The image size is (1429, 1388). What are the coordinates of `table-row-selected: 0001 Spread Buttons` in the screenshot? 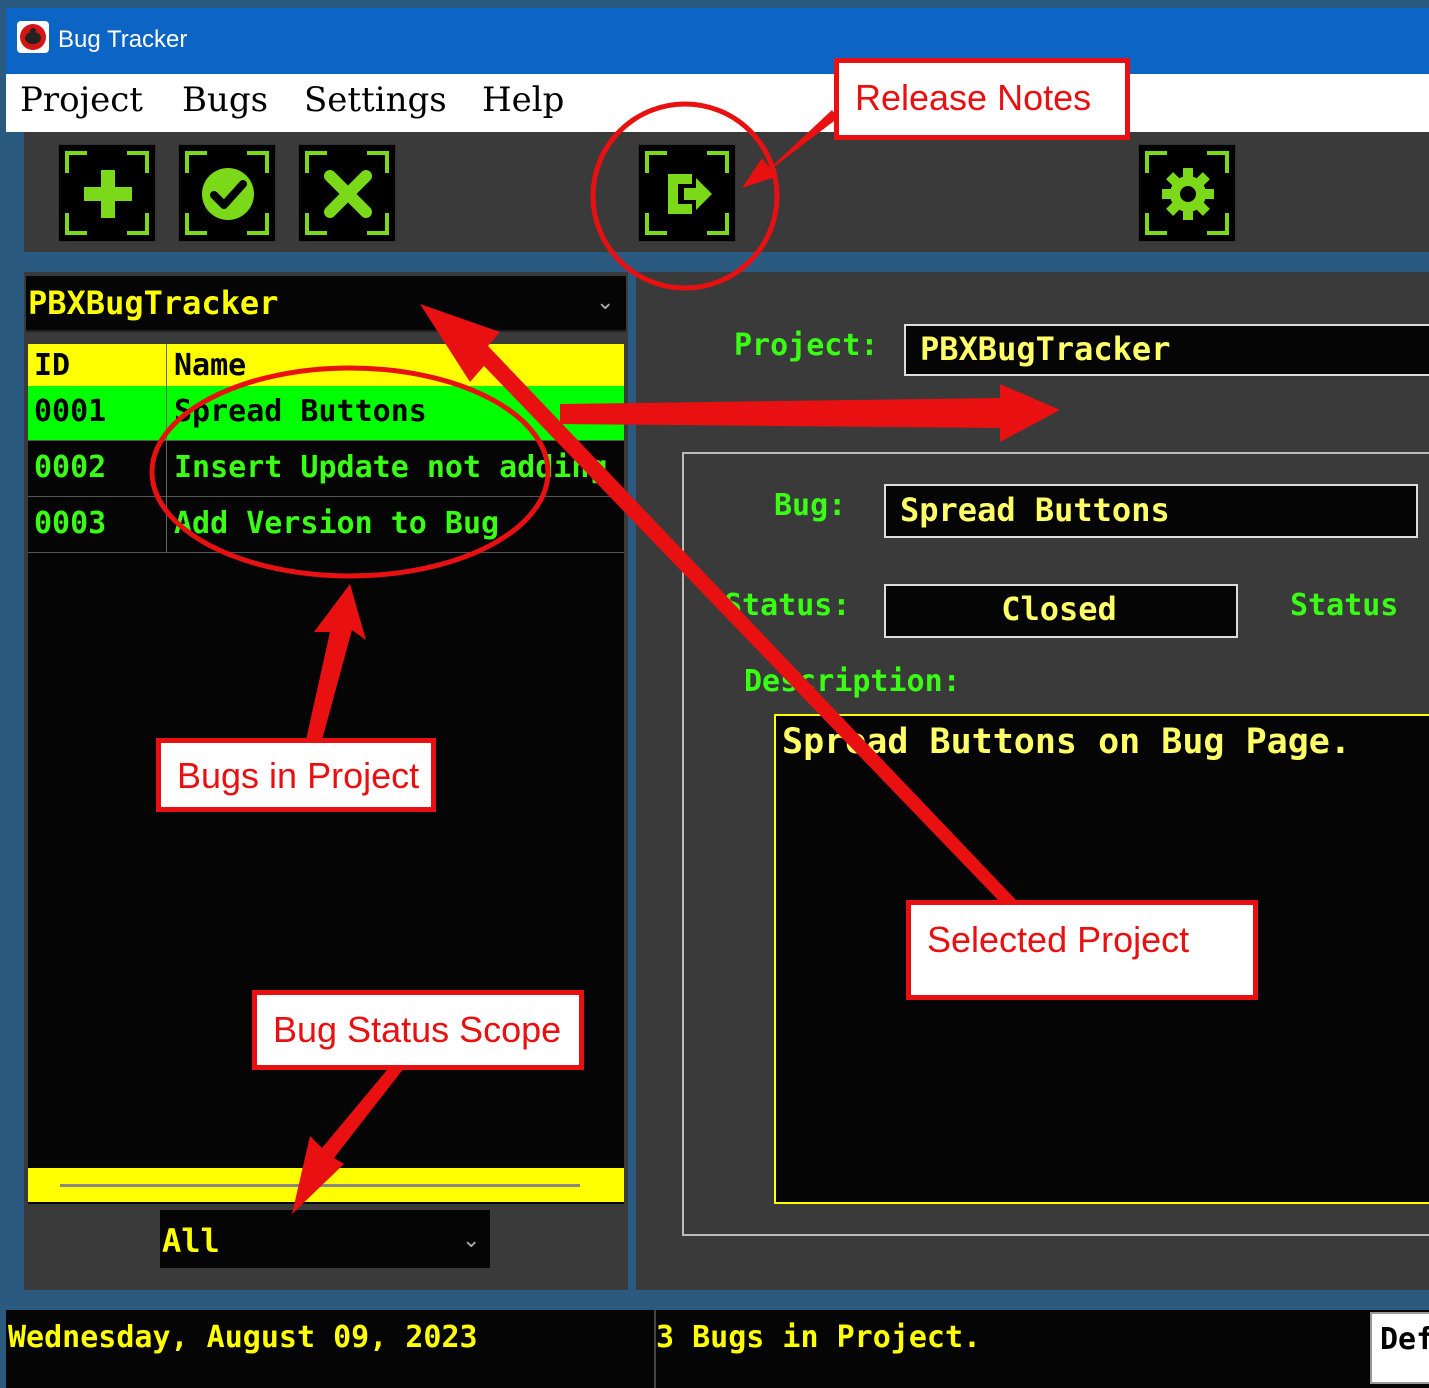 It's located at (326, 413).